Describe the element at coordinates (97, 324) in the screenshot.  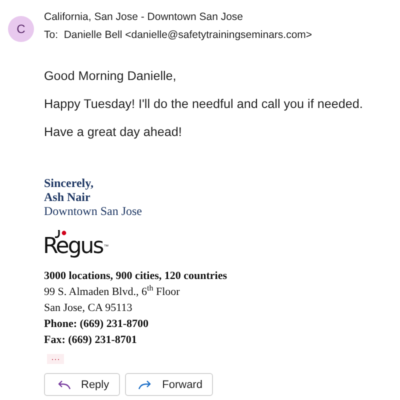
I see `contact-line: Phone: (669) 231-8700` at that location.